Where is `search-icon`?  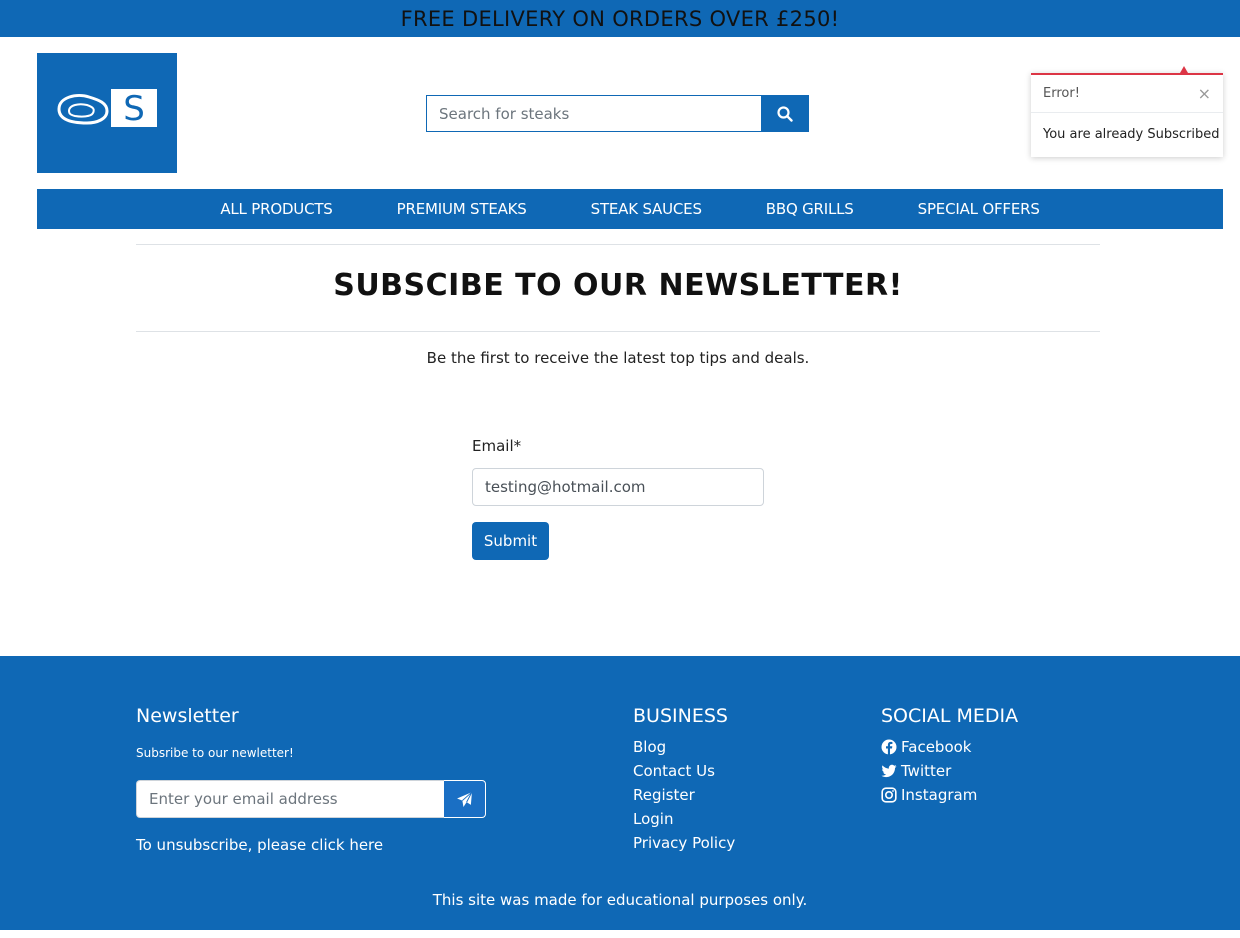 search-icon is located at coordinates (785, 113).